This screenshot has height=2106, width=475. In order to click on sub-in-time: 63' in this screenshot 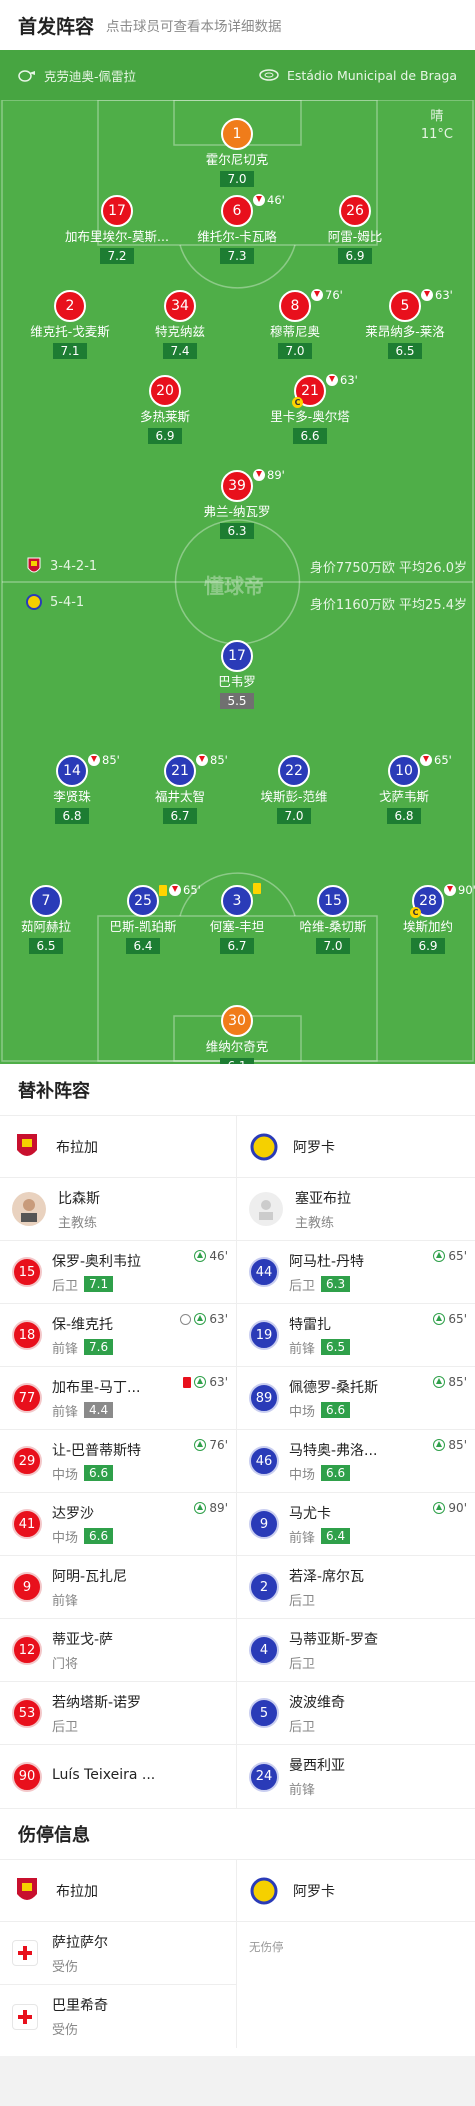, I will do `click(218, 1319)`.